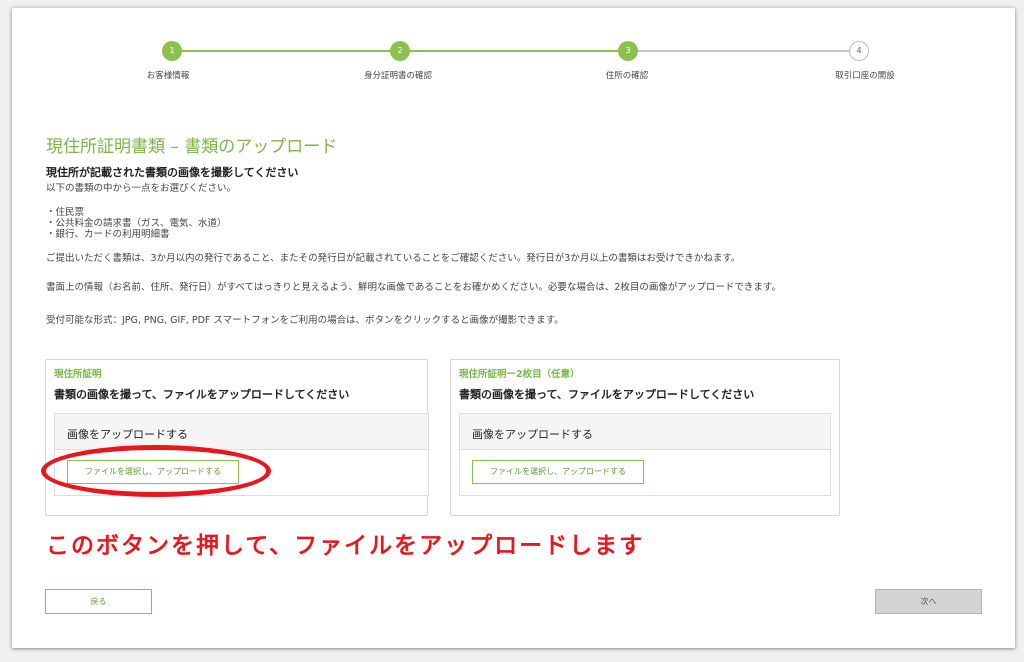 Image resolution: width=1024 pixels, height=662 pixels. What do you see at coordinates (192, 147) in the screenshot?
I see `page-title: 現住所証明書類 – 書類のアップロード` at bounding box center [192, 147].